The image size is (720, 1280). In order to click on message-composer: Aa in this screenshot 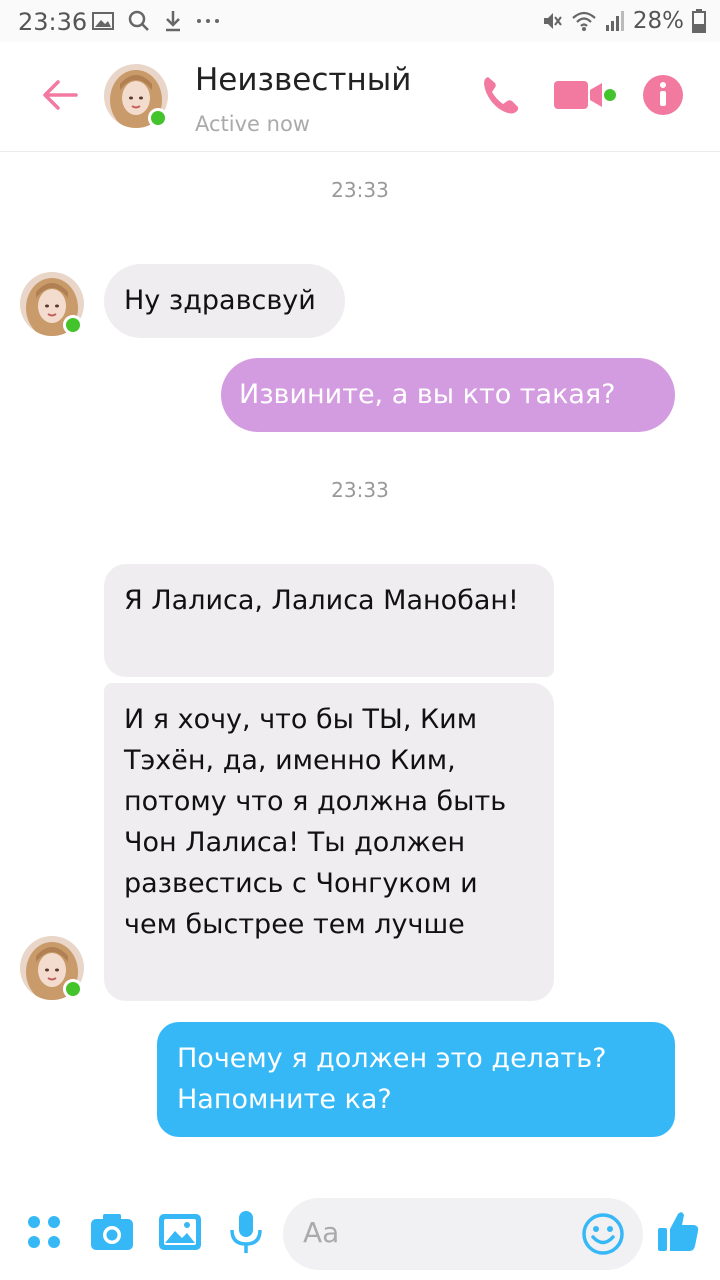, I will do `click(360, 1235)`.